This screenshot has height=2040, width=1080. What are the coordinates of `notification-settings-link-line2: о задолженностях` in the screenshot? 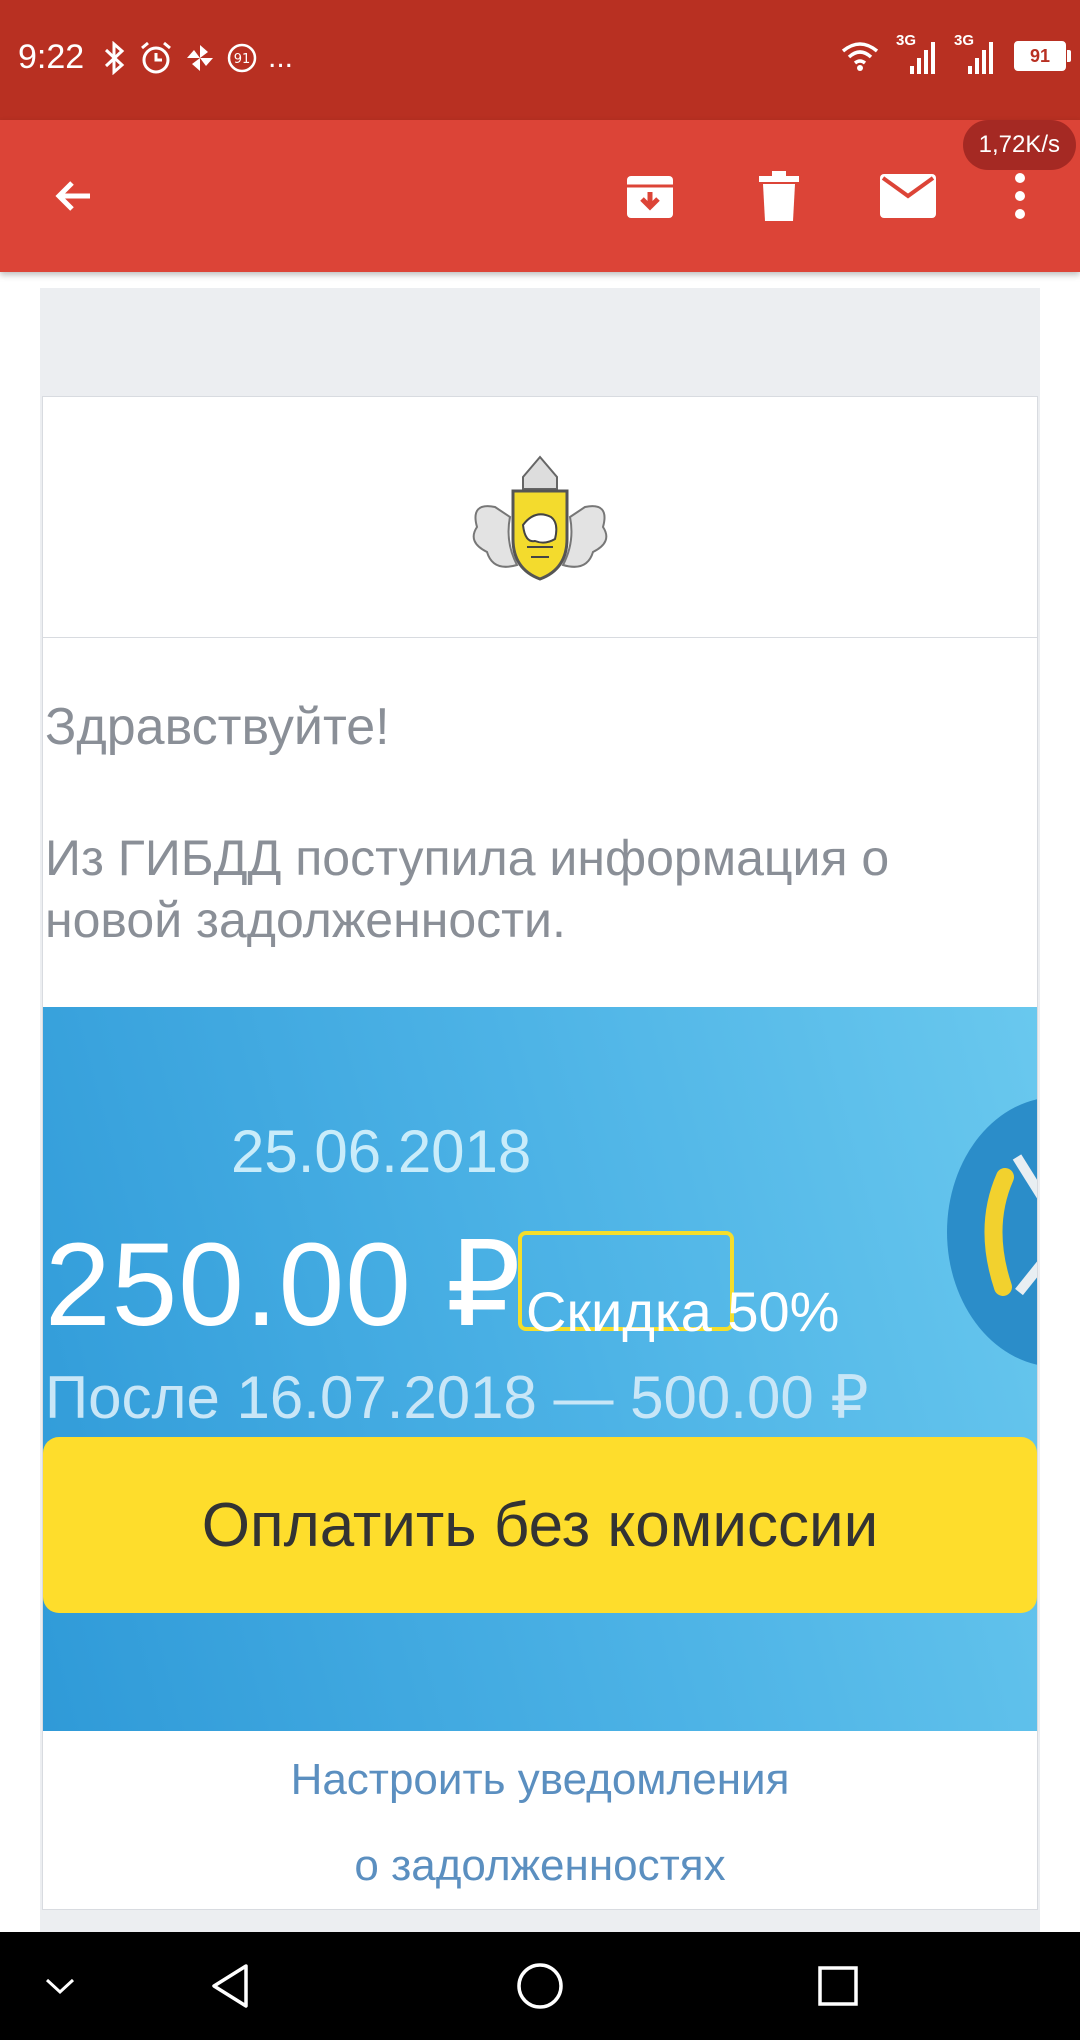 It's located at (540, 1866).